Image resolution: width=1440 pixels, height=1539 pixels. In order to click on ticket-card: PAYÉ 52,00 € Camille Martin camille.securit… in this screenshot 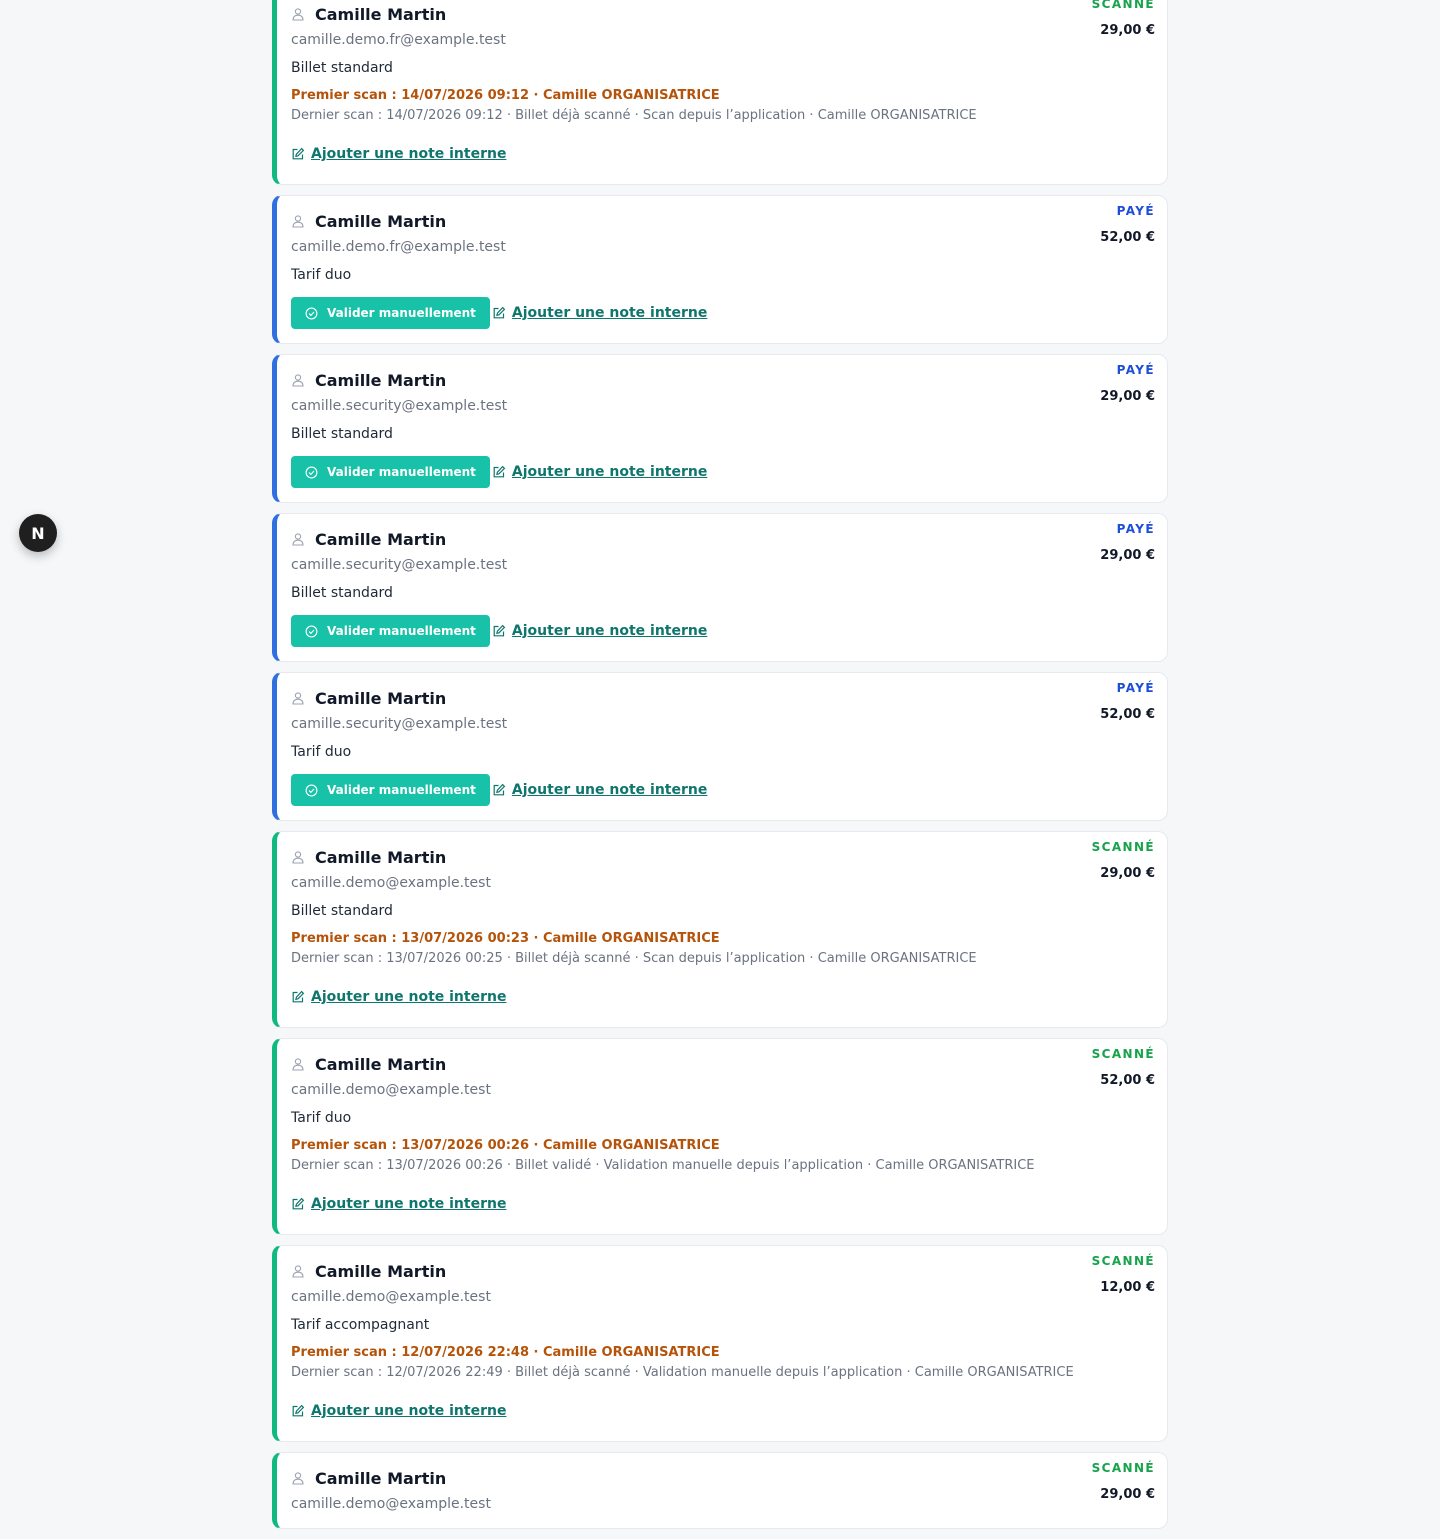, I will do `click(720, 746)`.